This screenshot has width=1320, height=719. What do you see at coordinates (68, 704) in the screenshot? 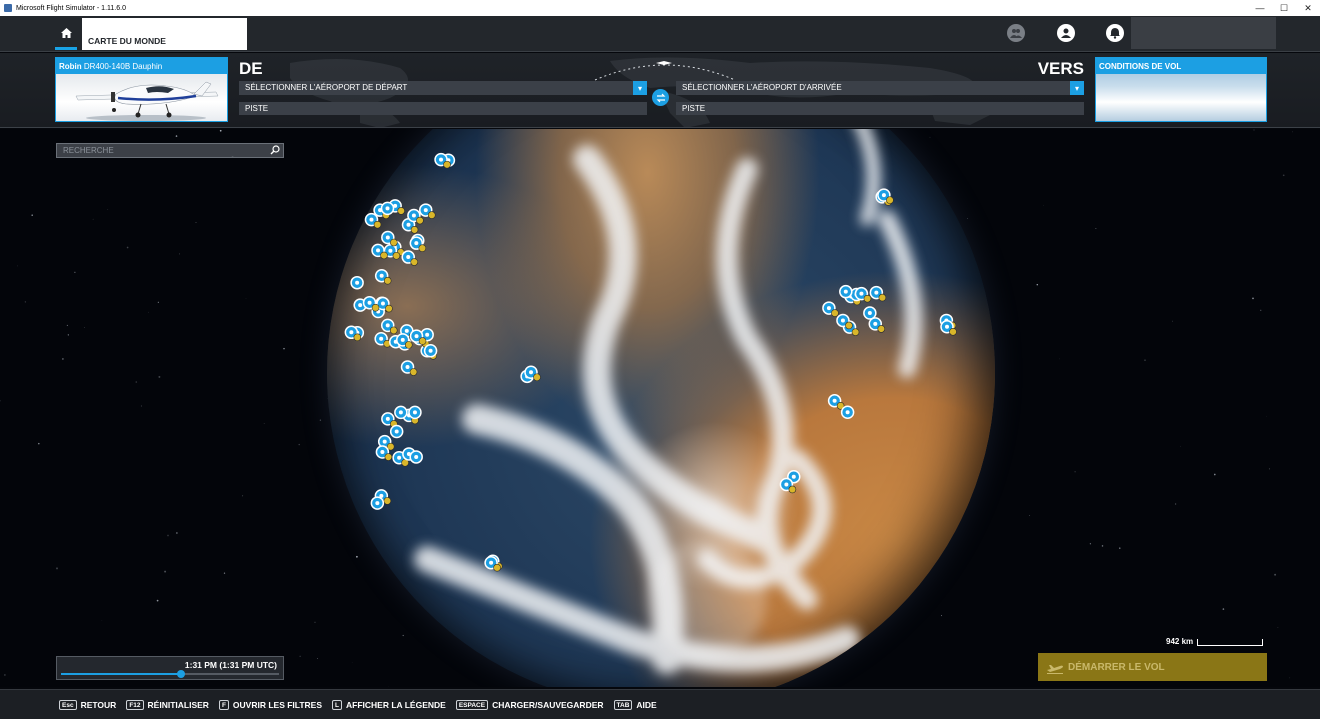
I see `shortcut-key: Esc` at bounding box center [68, 704].